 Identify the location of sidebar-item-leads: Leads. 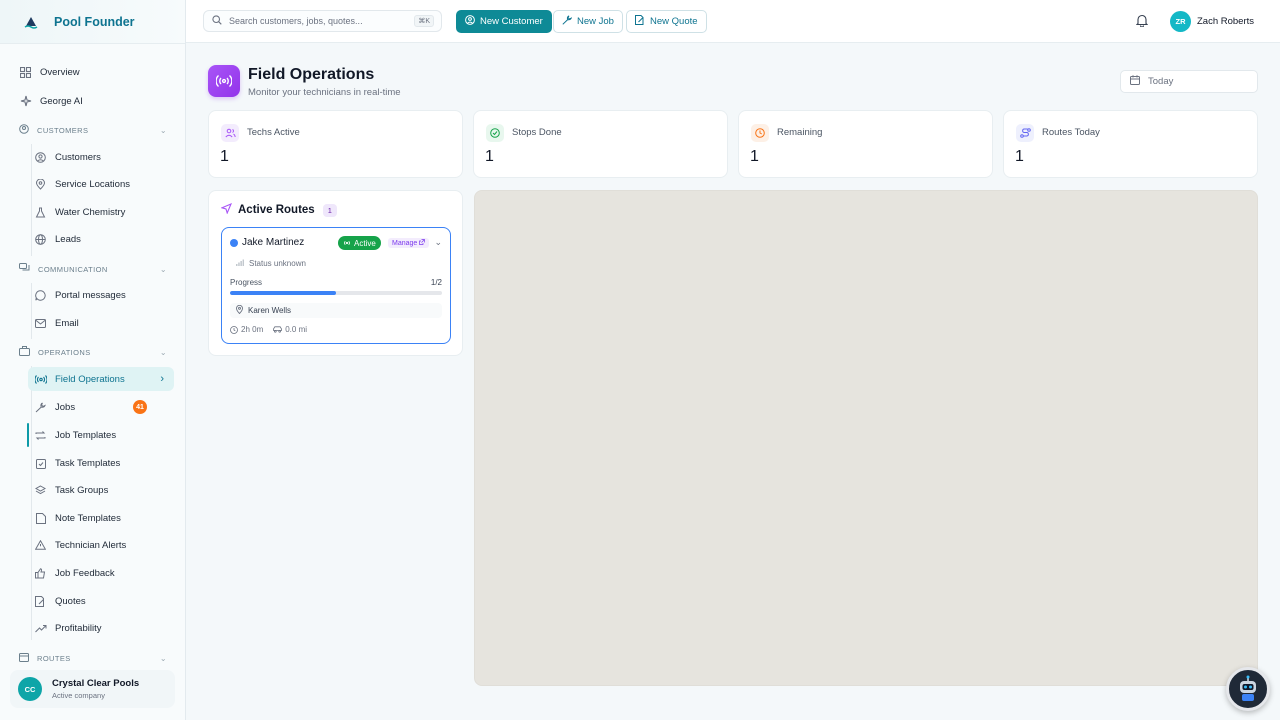
(101, 239).